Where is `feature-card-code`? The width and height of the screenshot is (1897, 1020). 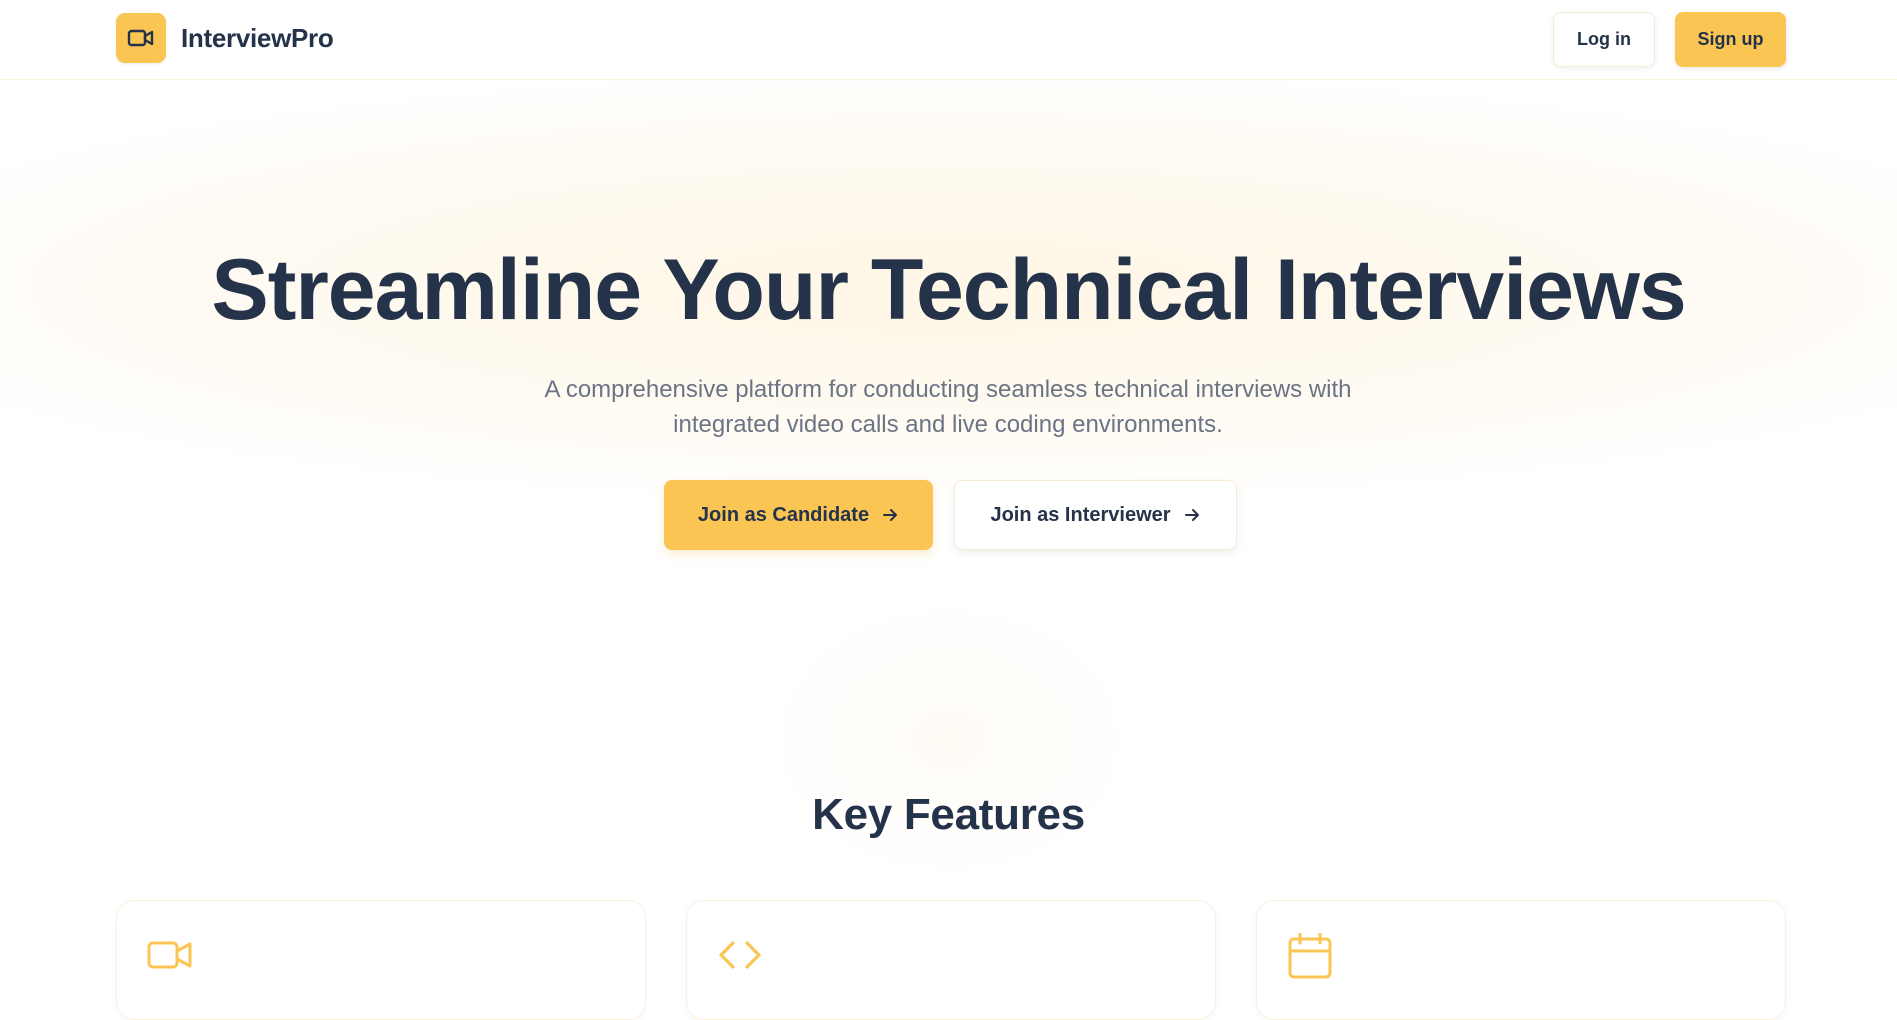
feature-card-code is located at coordinates (951, 960).